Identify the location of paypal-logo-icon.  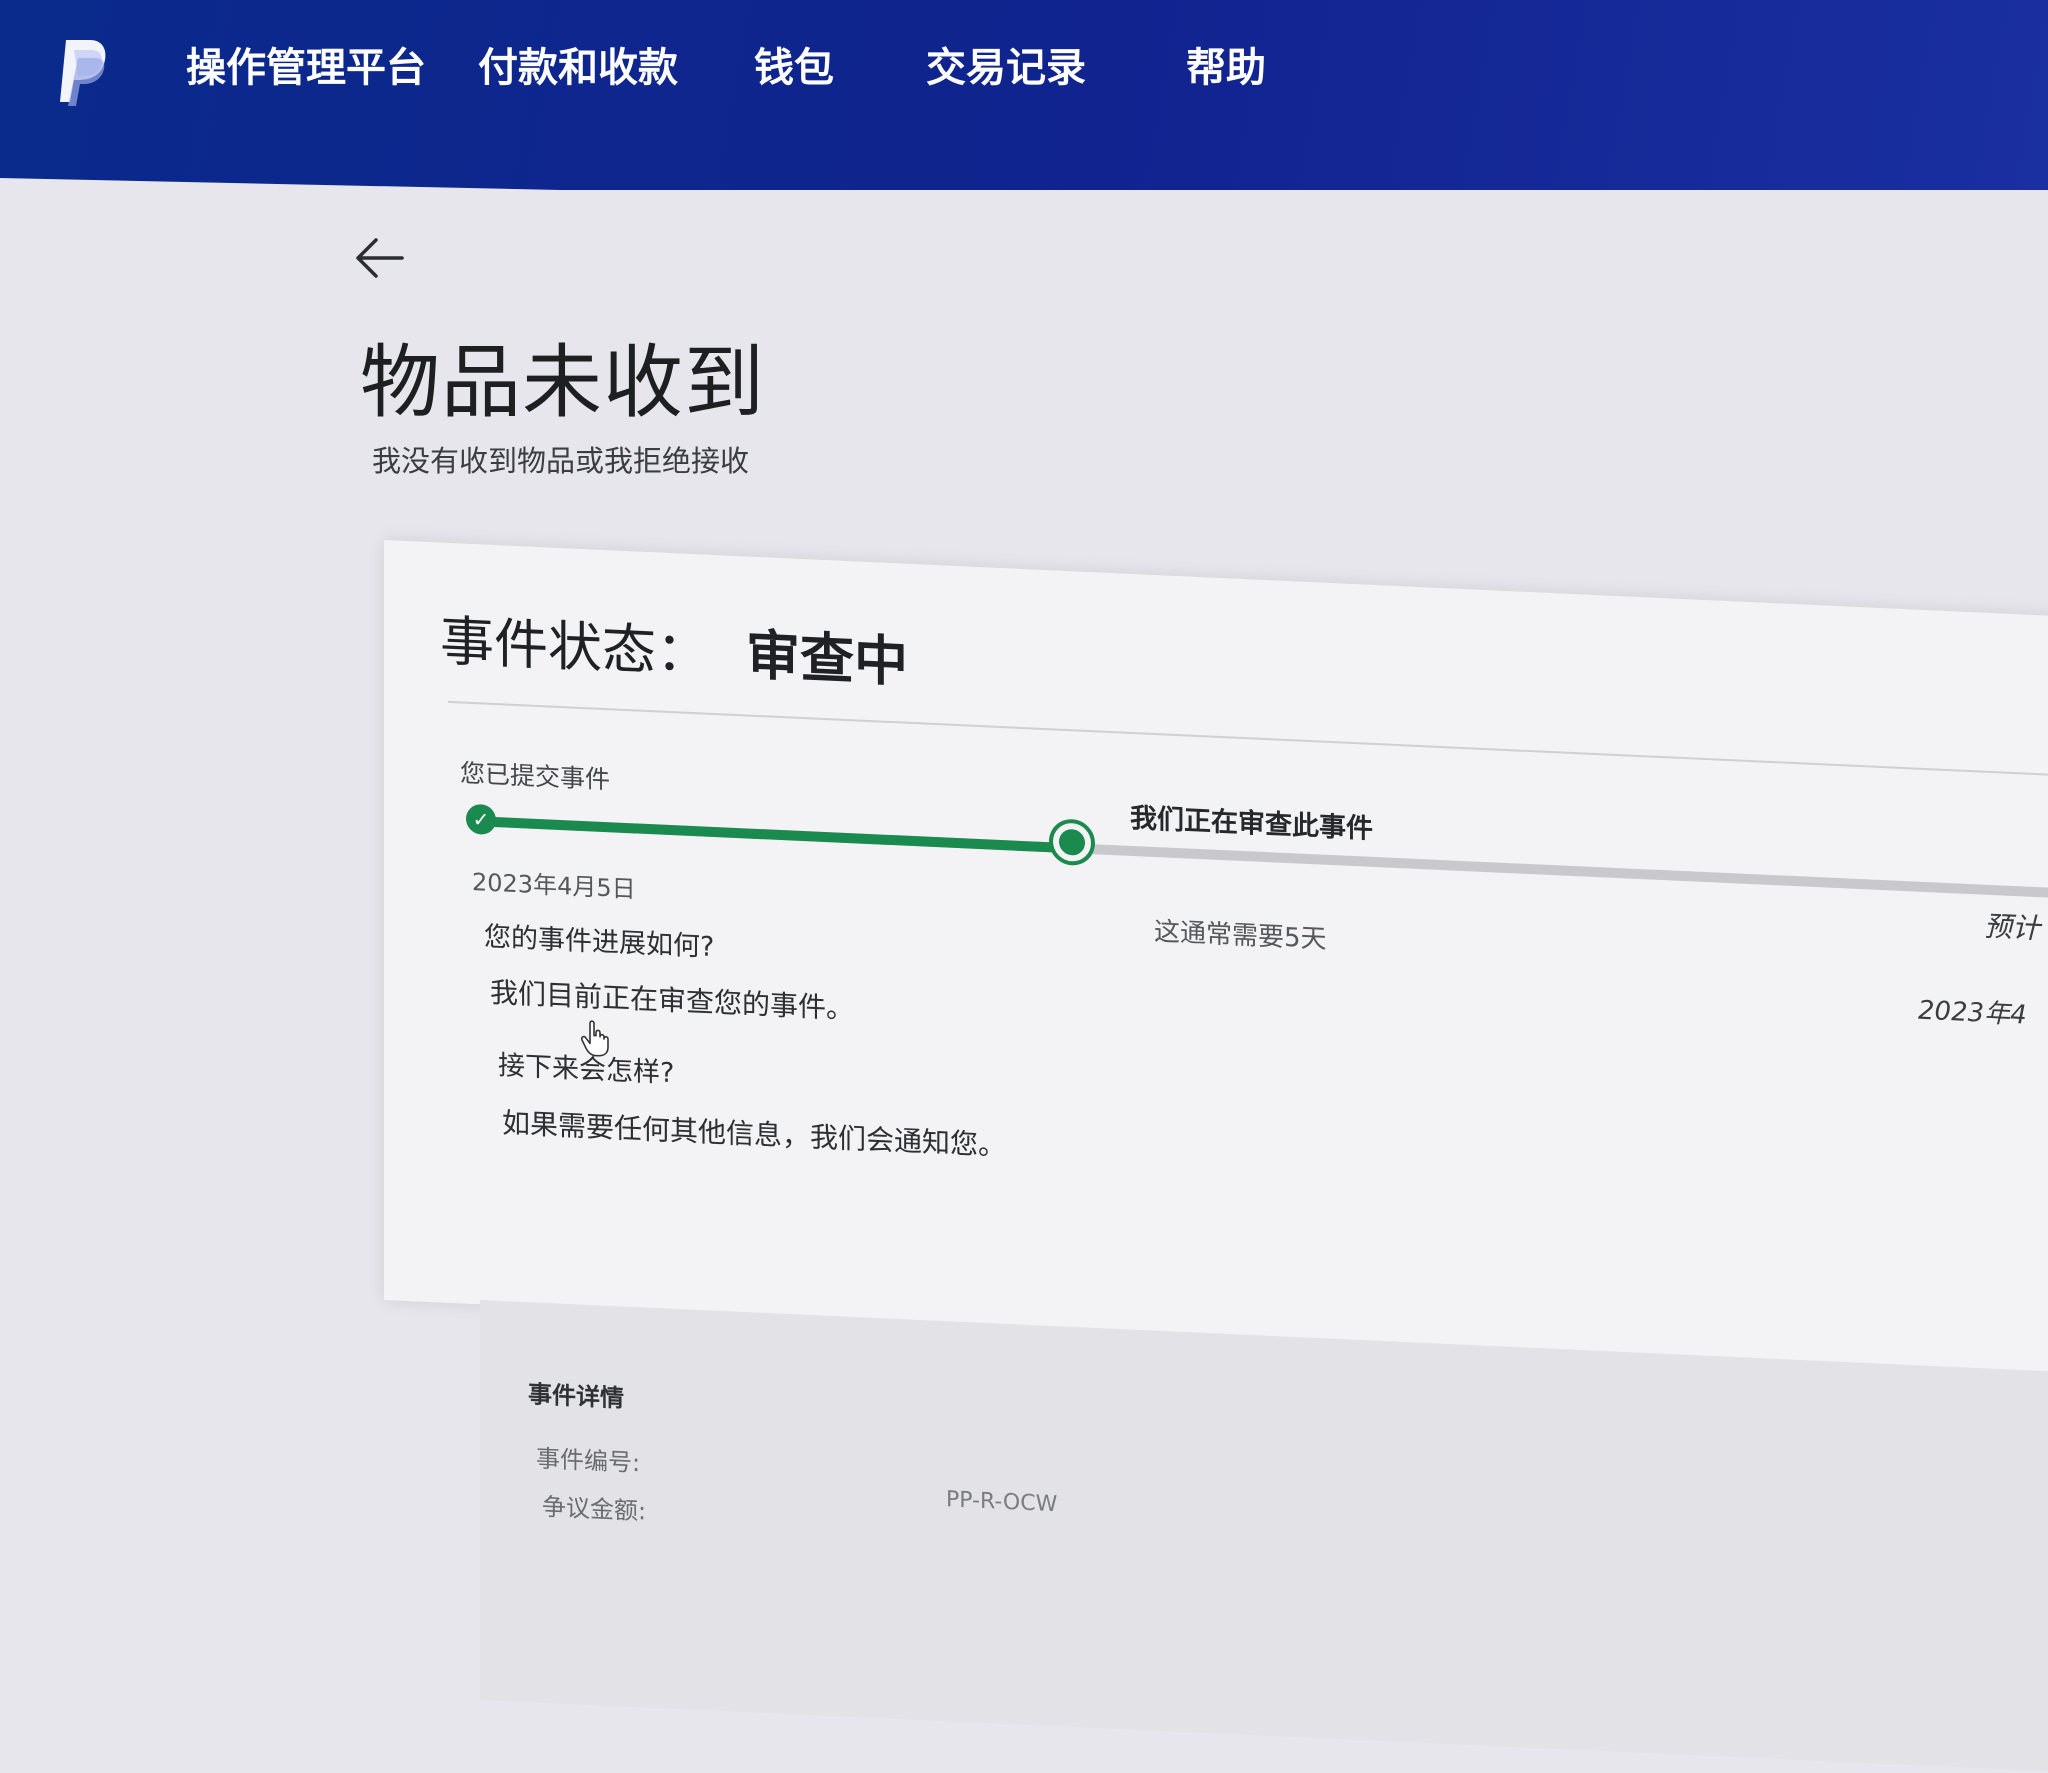
(83, 71).